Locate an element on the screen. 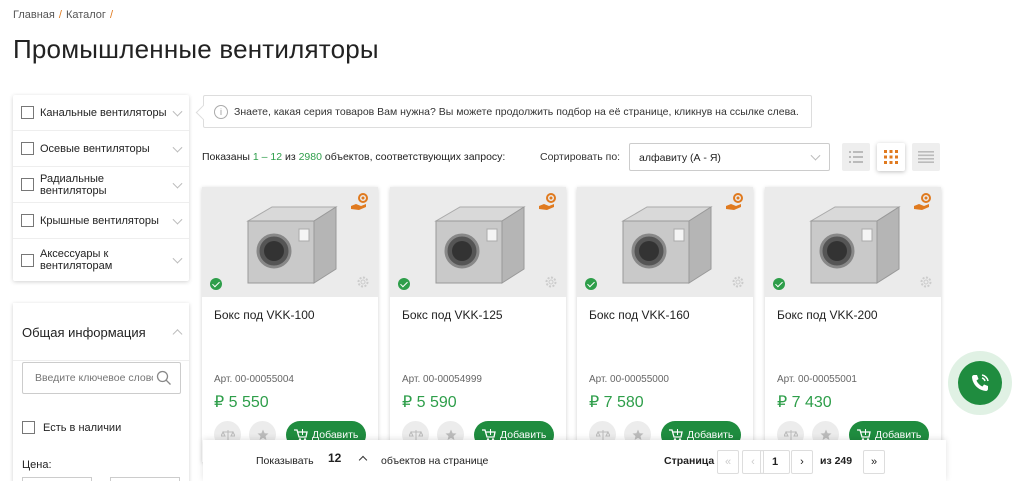 This screenshot has height=481, width=1024. per-page-suffix: объектов на странице is located at coordinates (435, 461).